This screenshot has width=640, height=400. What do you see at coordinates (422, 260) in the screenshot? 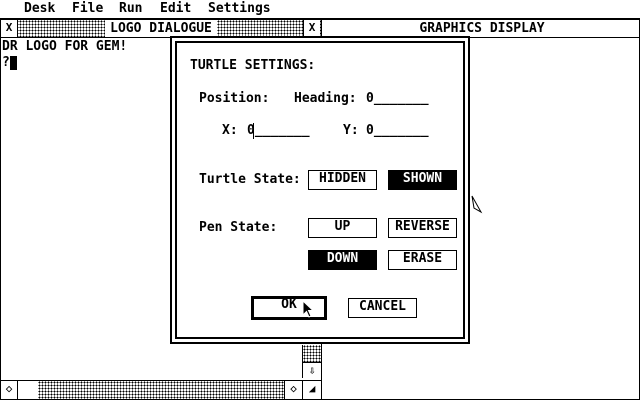
I see `pen-erase-button: ERASE` at bounding box center [422, 260].